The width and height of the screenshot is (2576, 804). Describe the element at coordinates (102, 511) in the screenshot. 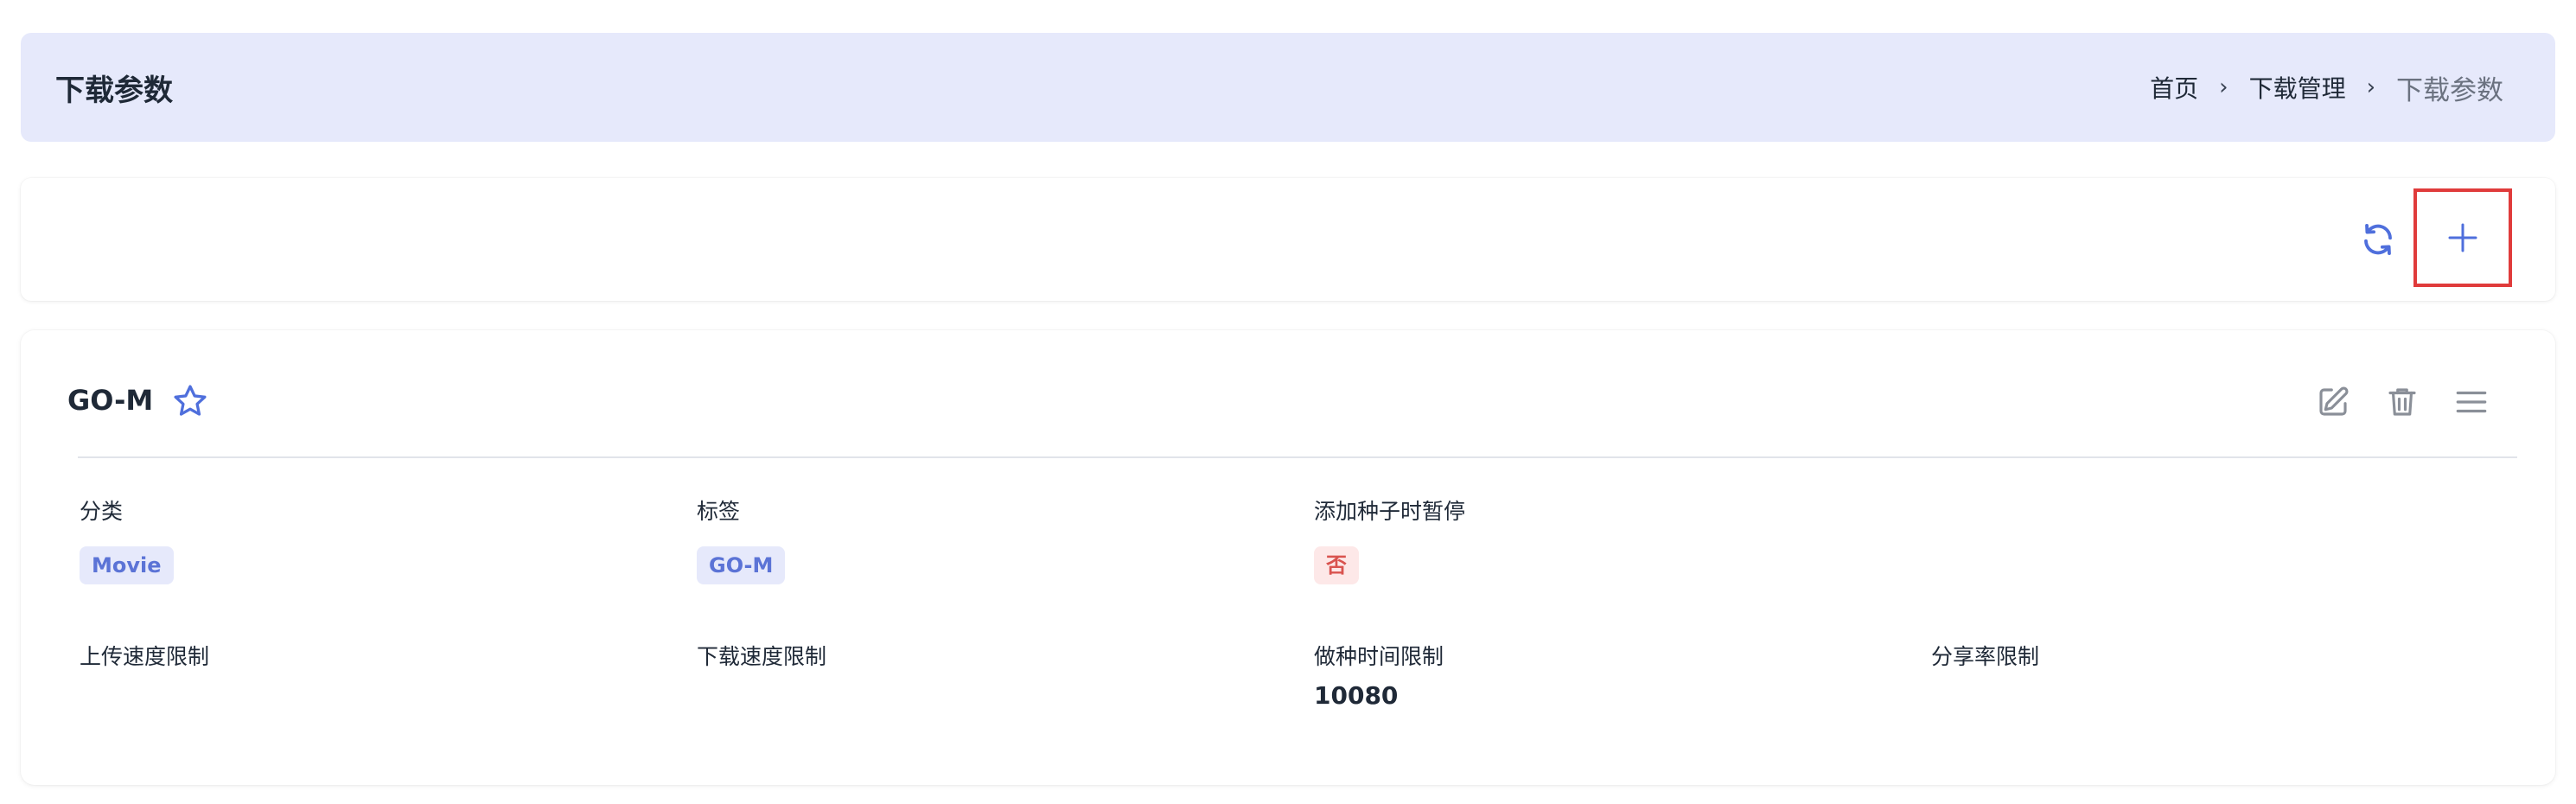

I see `category-label: 分类` at that location.